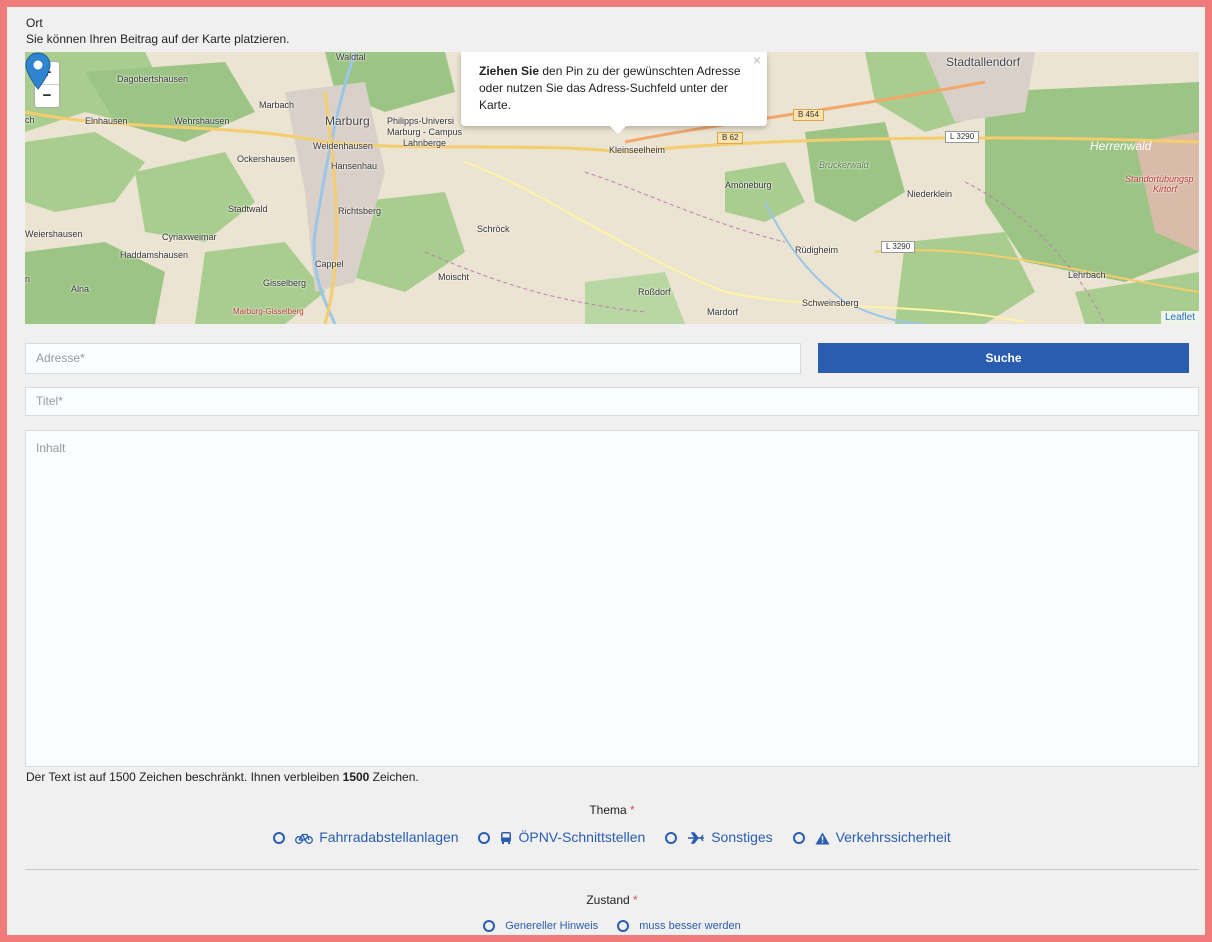 This screenshot has width=1212, height=942. Describe the element at coordinates (1087, 275) in the screenshot. I see `map-label: Lehrbach` at that location.